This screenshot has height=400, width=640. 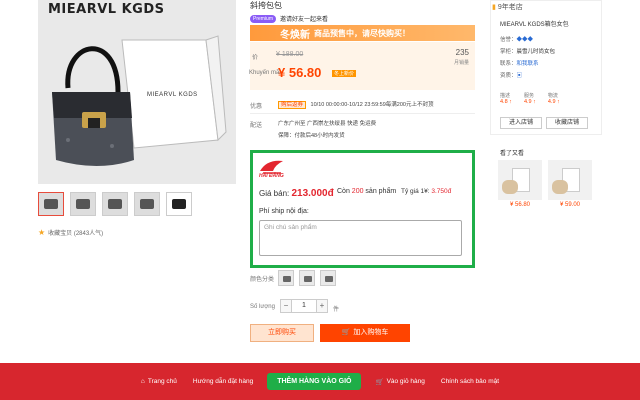 I want to click on promo-banner: 冬焕新 商品预售中，请尽快购买！, so click(x=362, y=33).